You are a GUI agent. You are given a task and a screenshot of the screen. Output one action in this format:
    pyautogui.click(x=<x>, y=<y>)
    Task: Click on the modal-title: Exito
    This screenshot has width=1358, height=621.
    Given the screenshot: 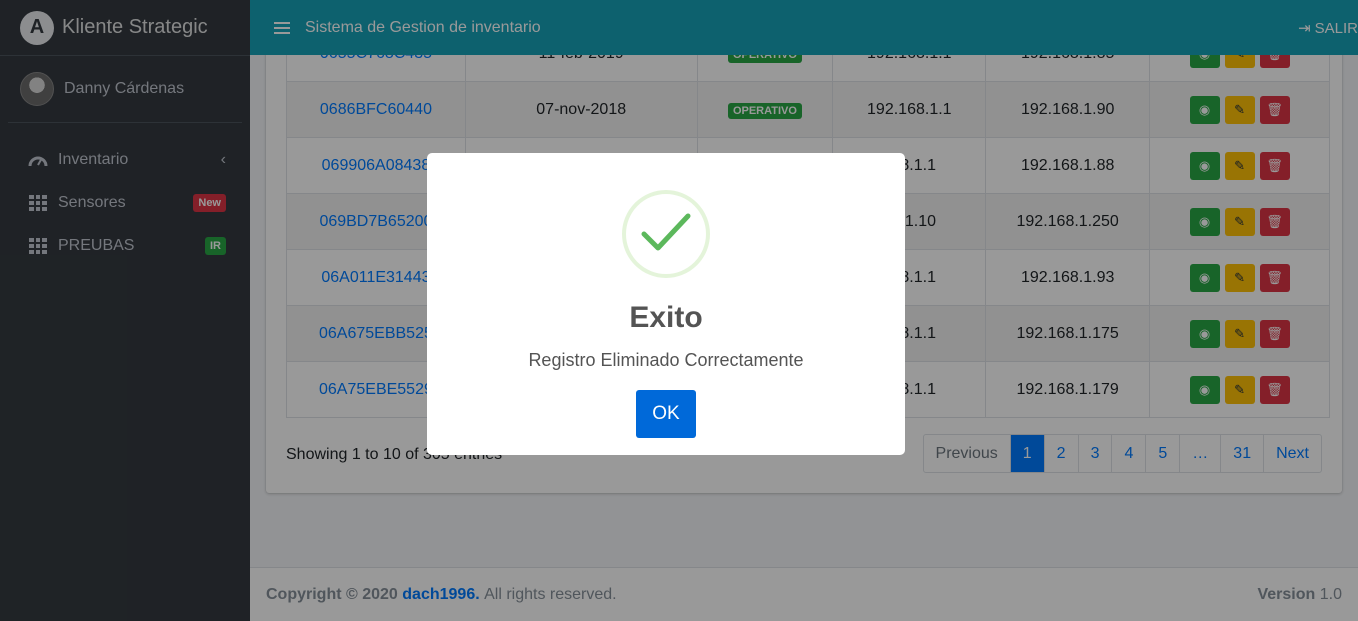 What is the action you would take?
    pyautogui.click(x=666, y=317)
    